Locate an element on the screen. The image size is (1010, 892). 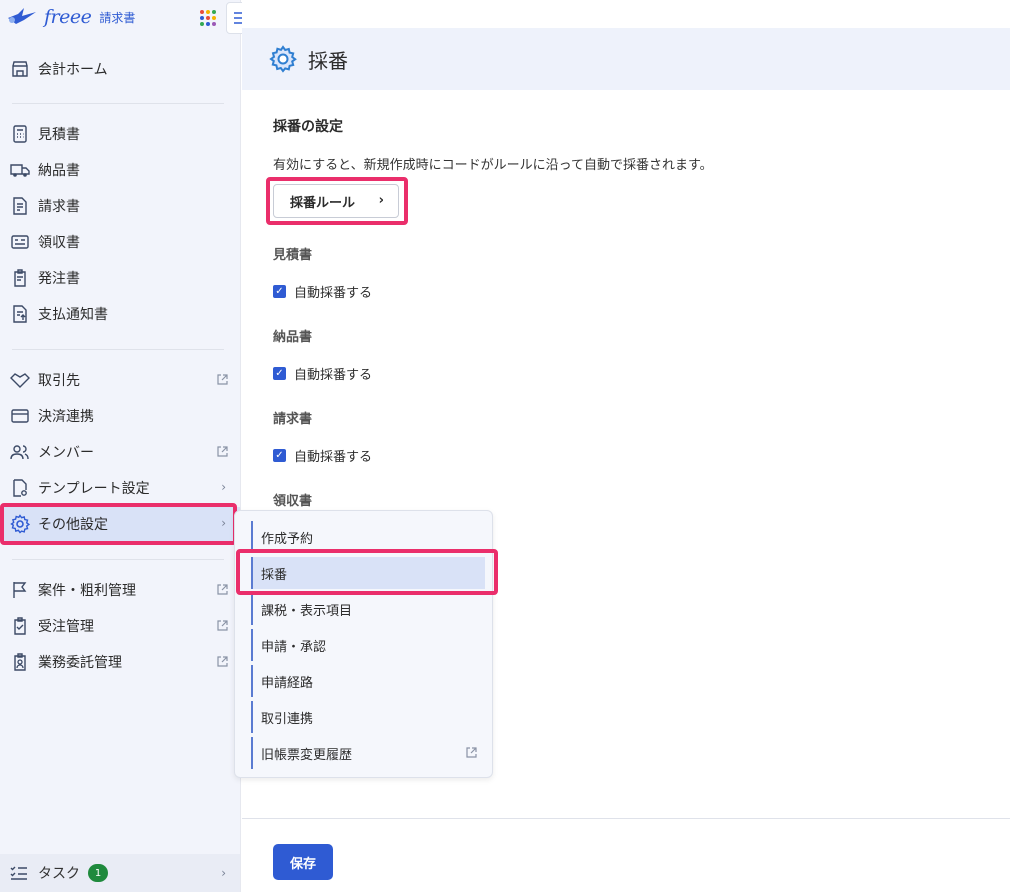
sidebar-item-label: 納品書 is located at coordinates (59, 171).